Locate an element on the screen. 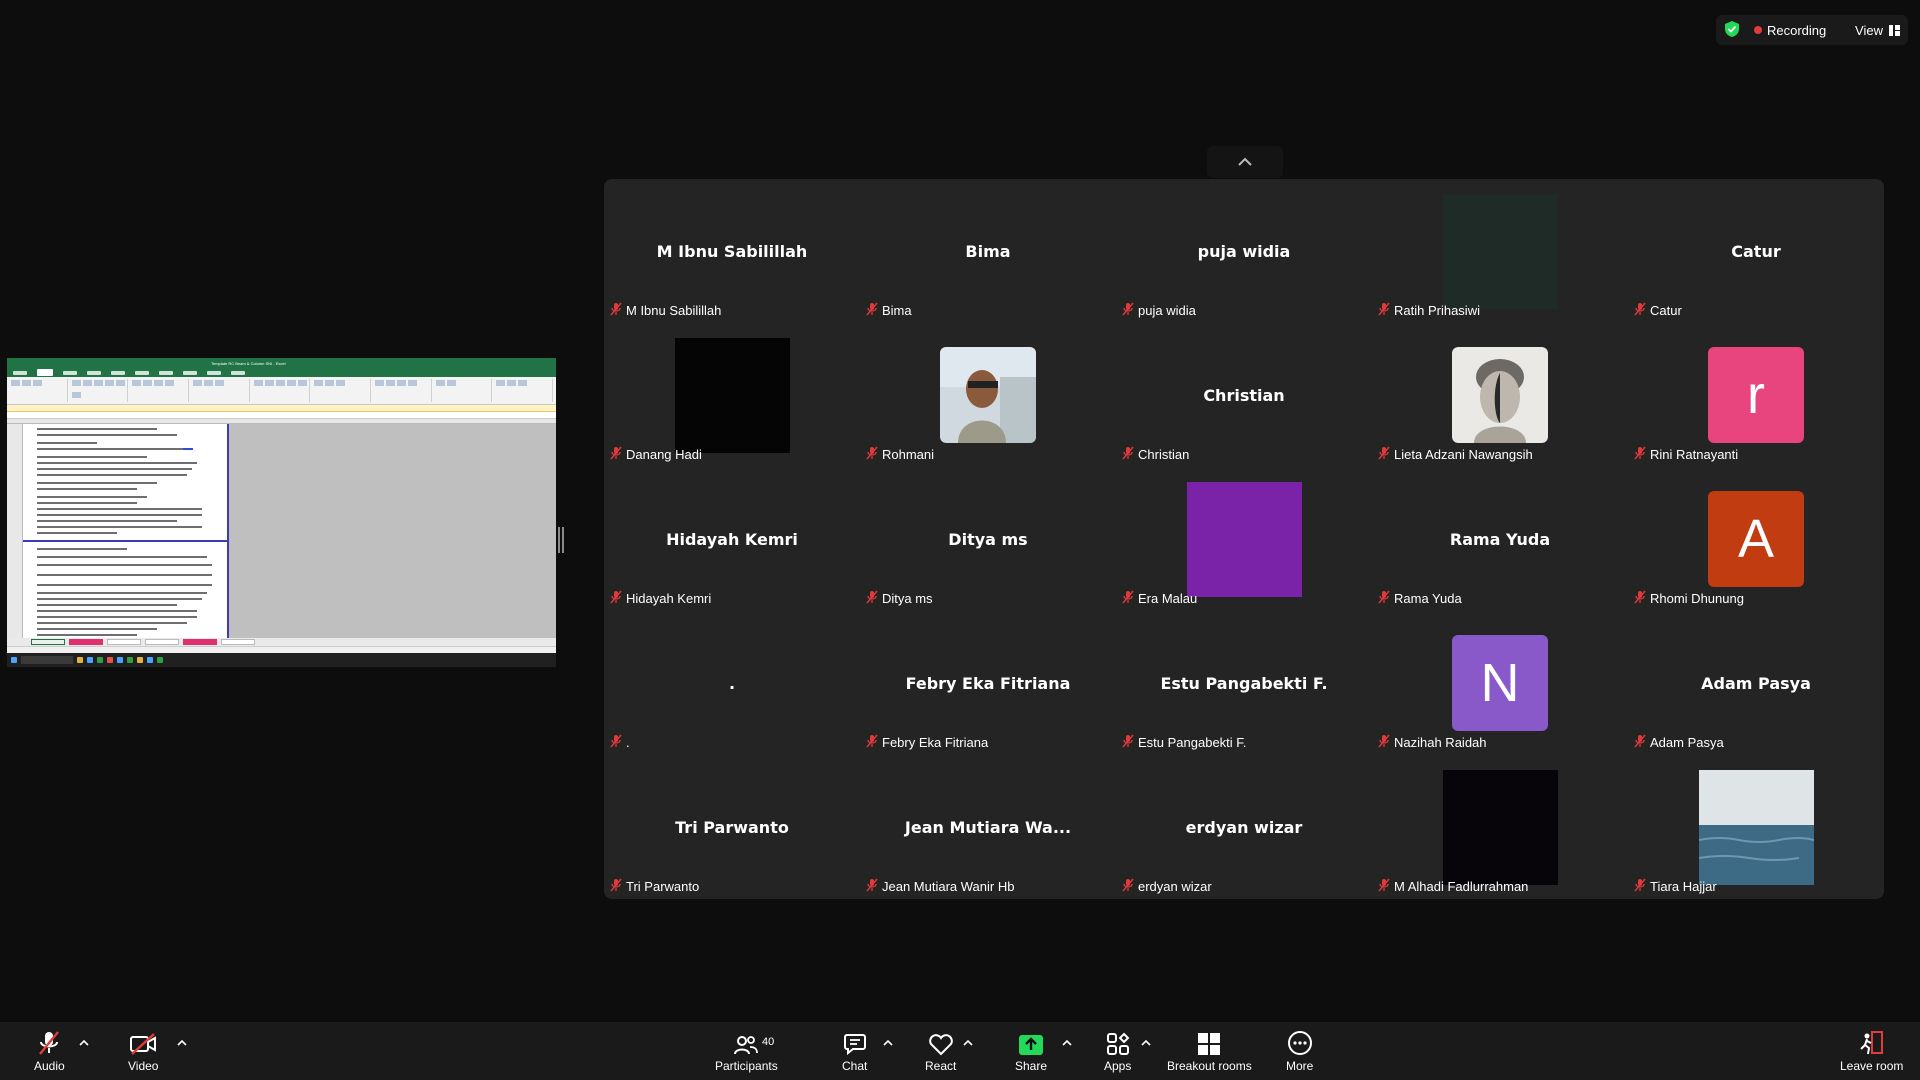 This screenshot has height=1080, width=1920. participant-tile: Adam Pasya Adam Pasya is located at coordinates (1756, 683).